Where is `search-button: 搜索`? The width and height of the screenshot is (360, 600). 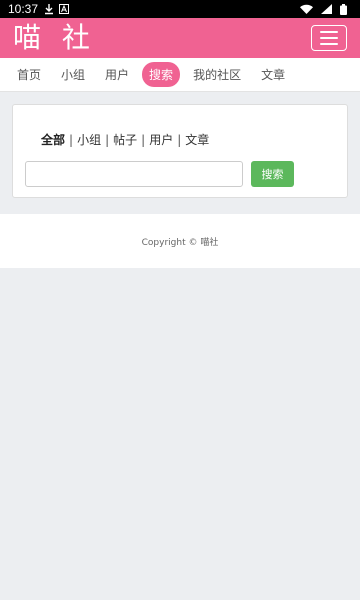 search-button: 搜索 is located at coordinates (272, 174).